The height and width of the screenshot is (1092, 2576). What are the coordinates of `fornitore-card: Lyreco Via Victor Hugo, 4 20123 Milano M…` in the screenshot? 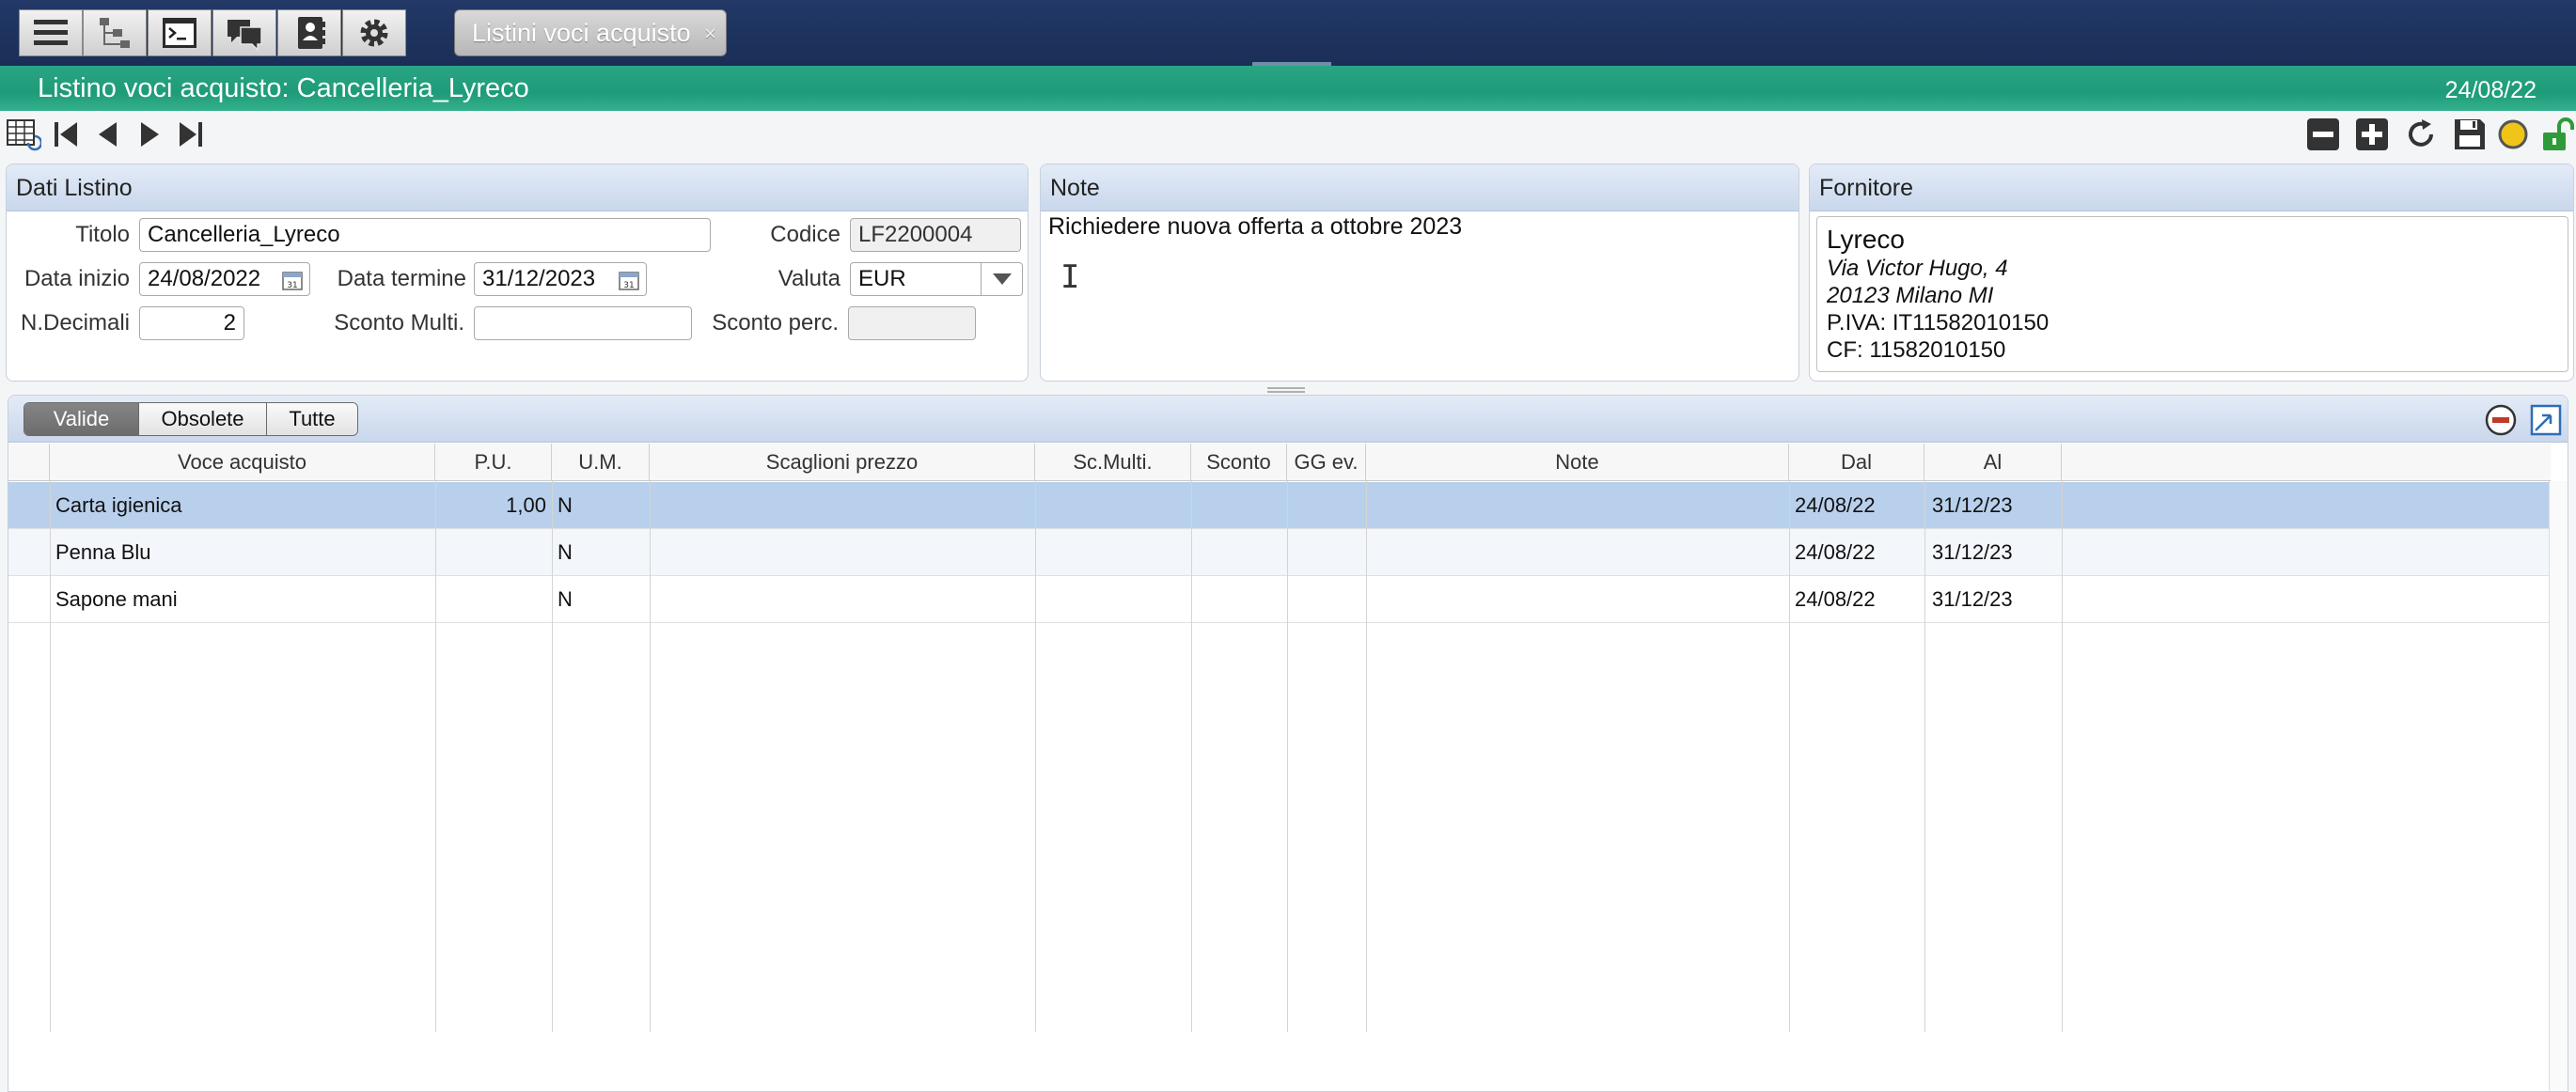 It's located at (2192, 294).